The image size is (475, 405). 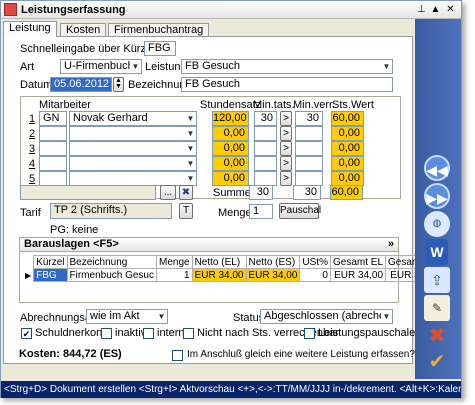 I want to click on menge-label: Menge, so click(x=235, y=213).